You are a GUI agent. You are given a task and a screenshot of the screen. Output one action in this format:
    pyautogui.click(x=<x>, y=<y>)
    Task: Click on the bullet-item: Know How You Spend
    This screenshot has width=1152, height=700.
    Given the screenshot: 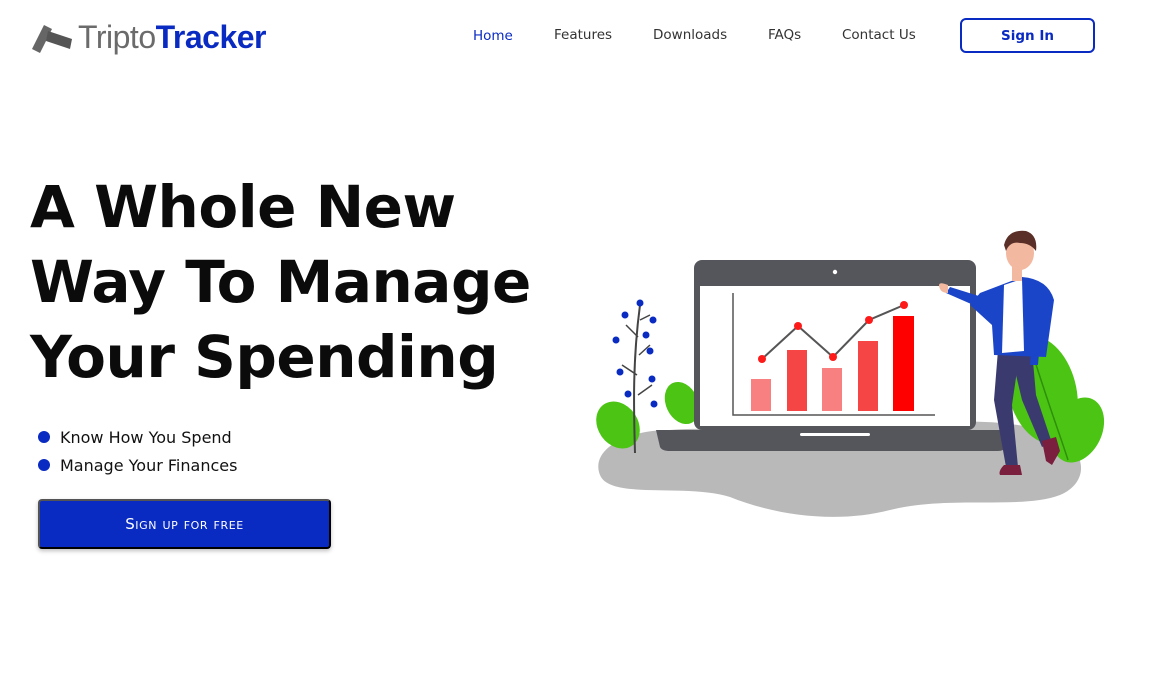 What is the action you would take?
    pyautogui.click(x=137, y=437)
    